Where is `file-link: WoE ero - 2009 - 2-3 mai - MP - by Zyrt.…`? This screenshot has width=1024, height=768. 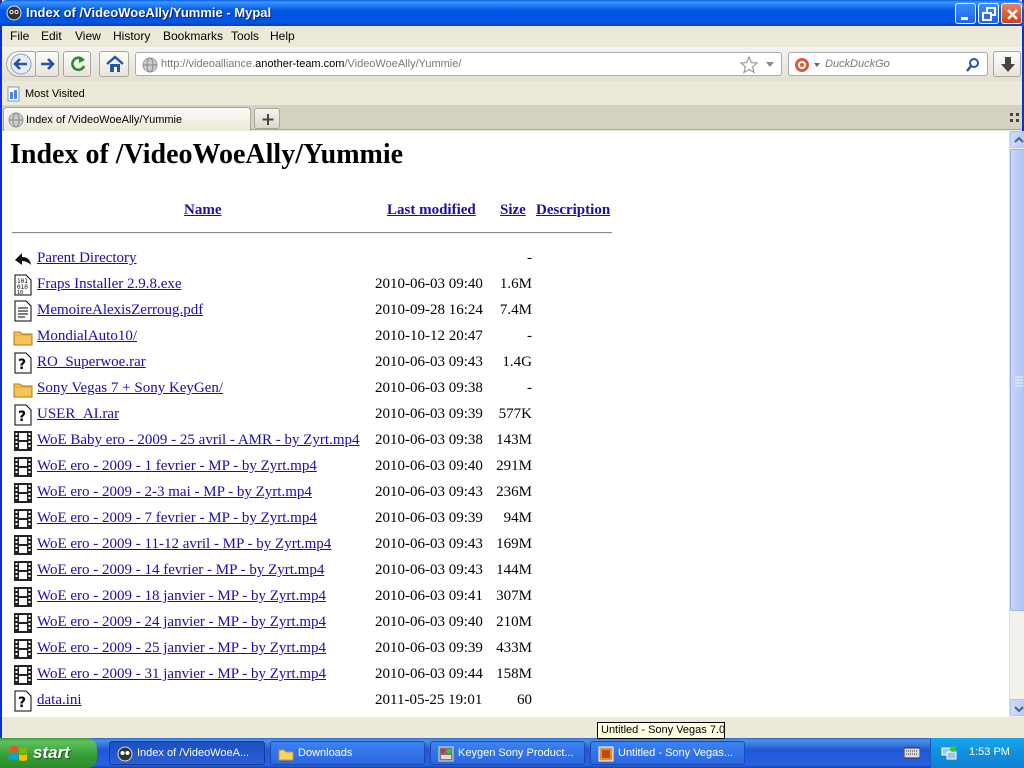
file-link: WoE ero - 2009 - 2-3 mai - MP - by Zyrt.… is located at coordinates (174, 492).